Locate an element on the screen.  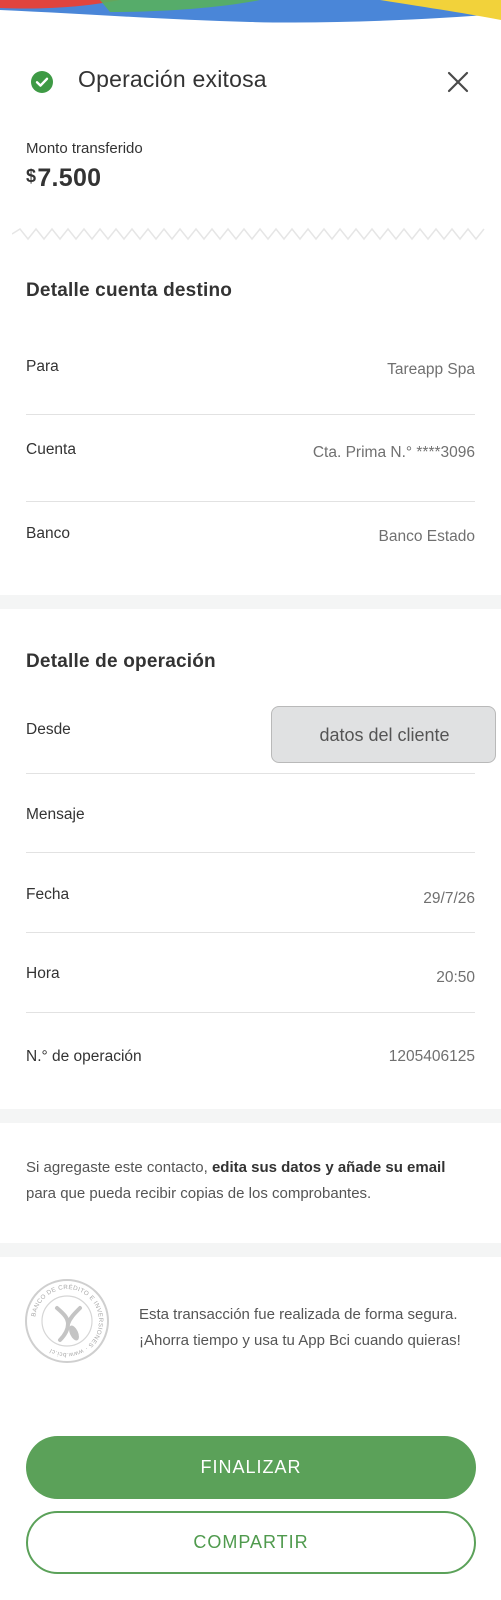
row-fecha: Fecha 29/7/26 is located at coordinates (250, 901).